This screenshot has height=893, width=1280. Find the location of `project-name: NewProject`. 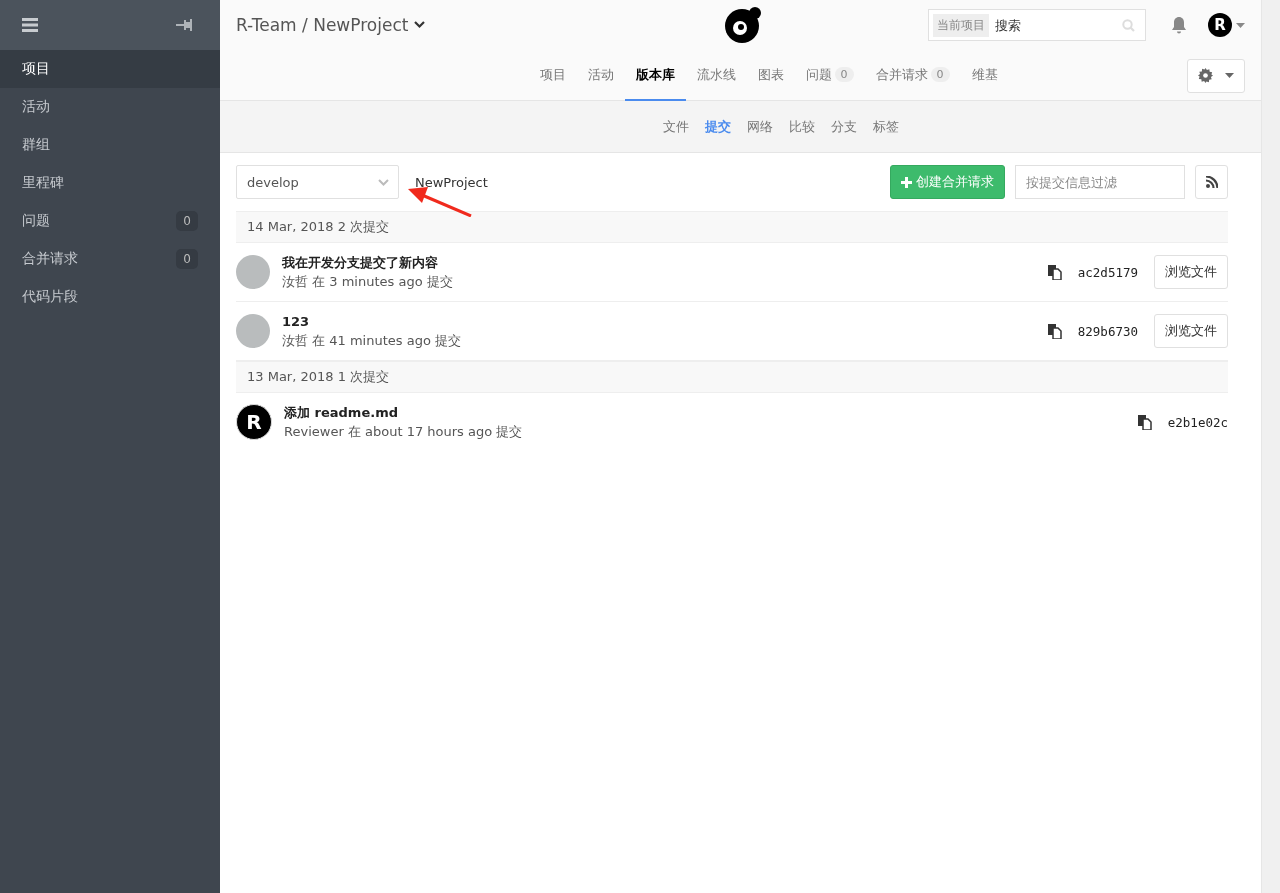

project-name: NewProject is located at coordinates (451, 182).